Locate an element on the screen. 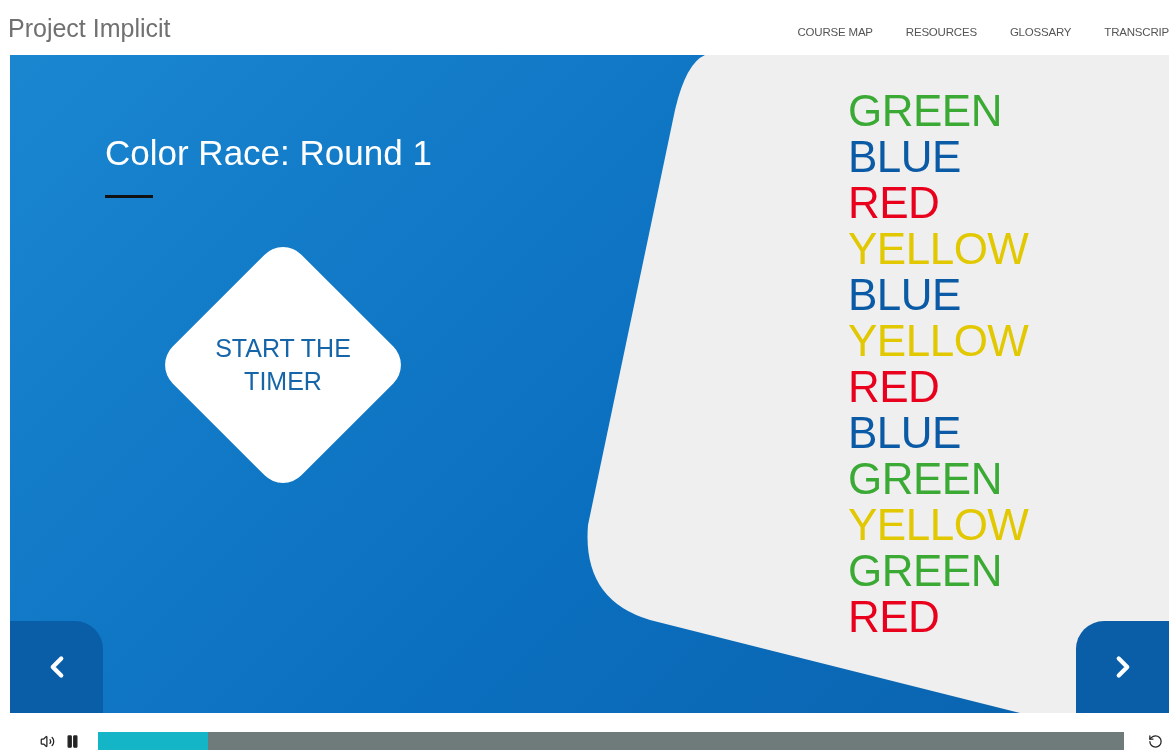  pause-icon is located at coordinates (72, 741).